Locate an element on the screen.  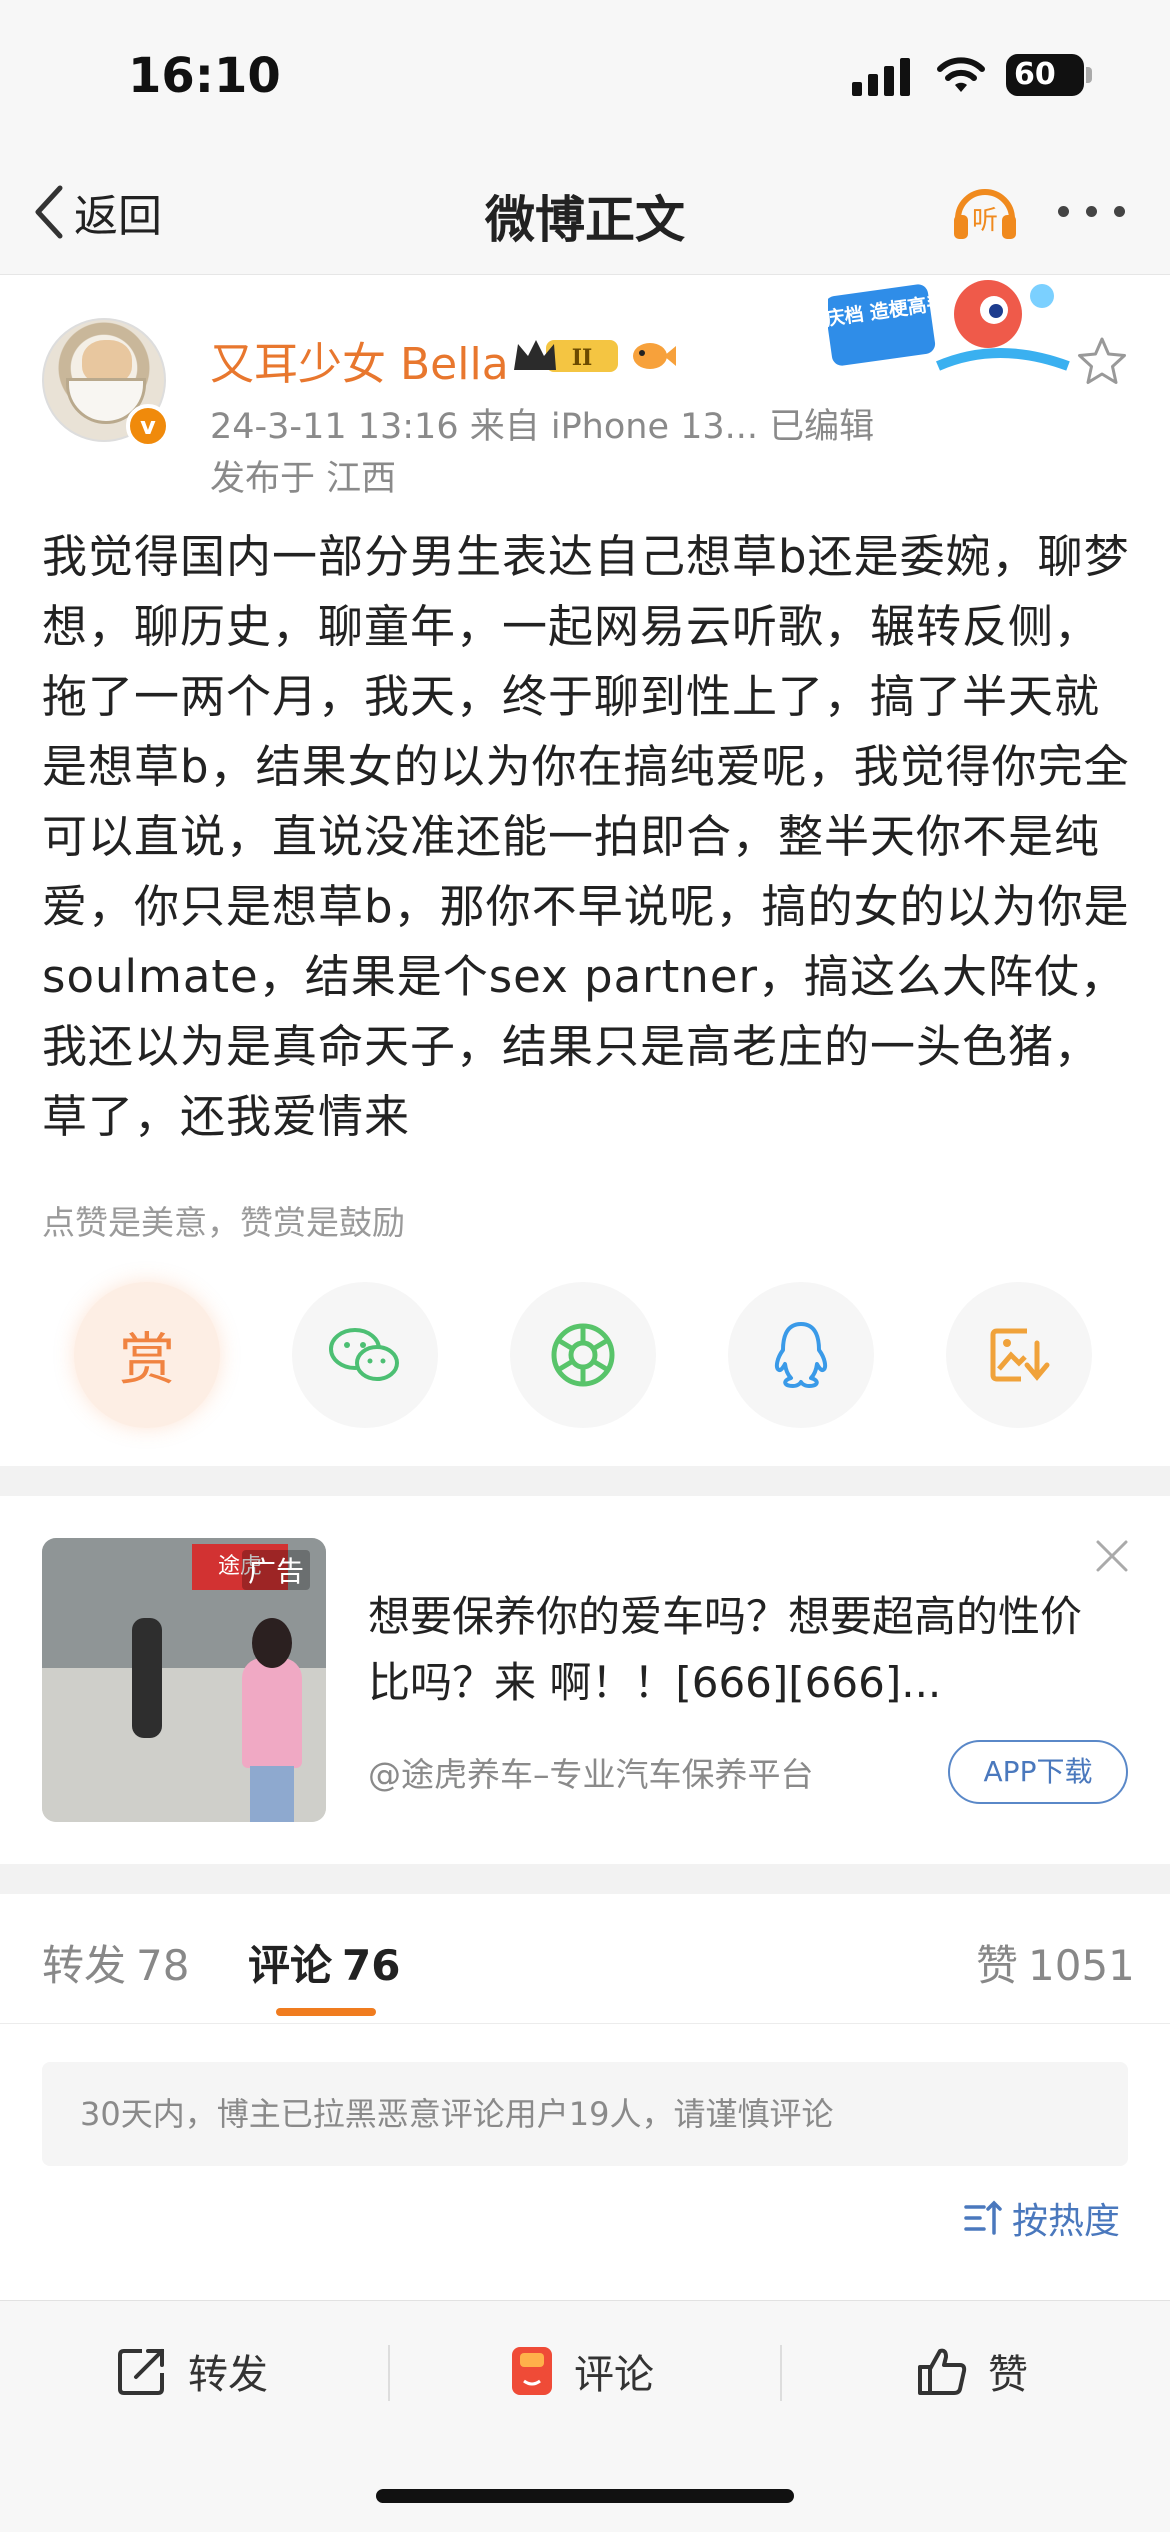
save-image-button is located at coordinates (1019, 1355).